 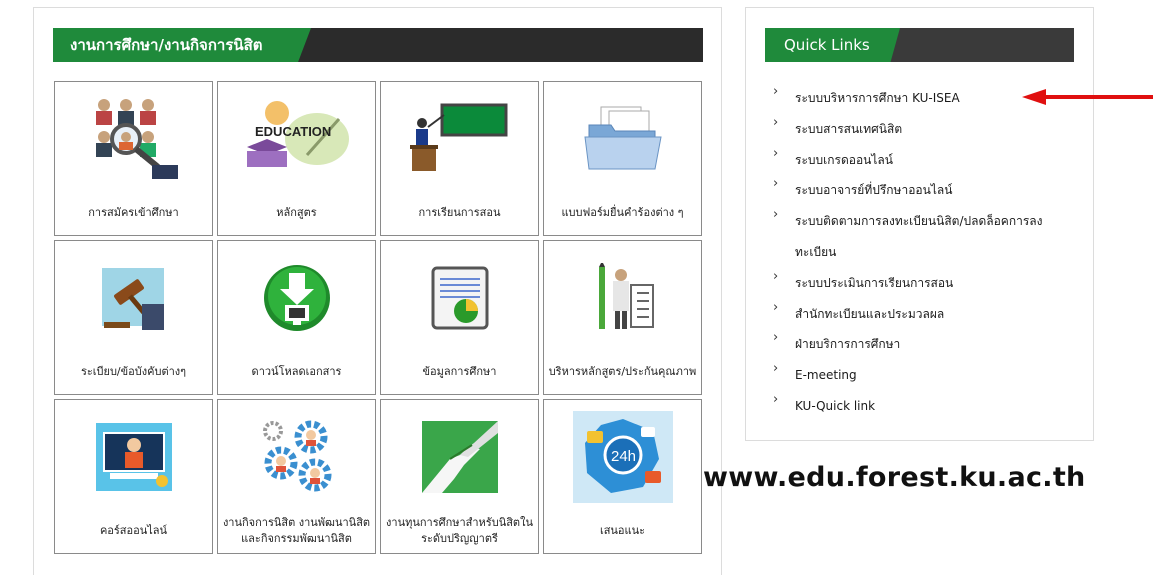 I want to click on tile-curriculum: EDUCATION หลักสูตร, so click(x=296, y=158).